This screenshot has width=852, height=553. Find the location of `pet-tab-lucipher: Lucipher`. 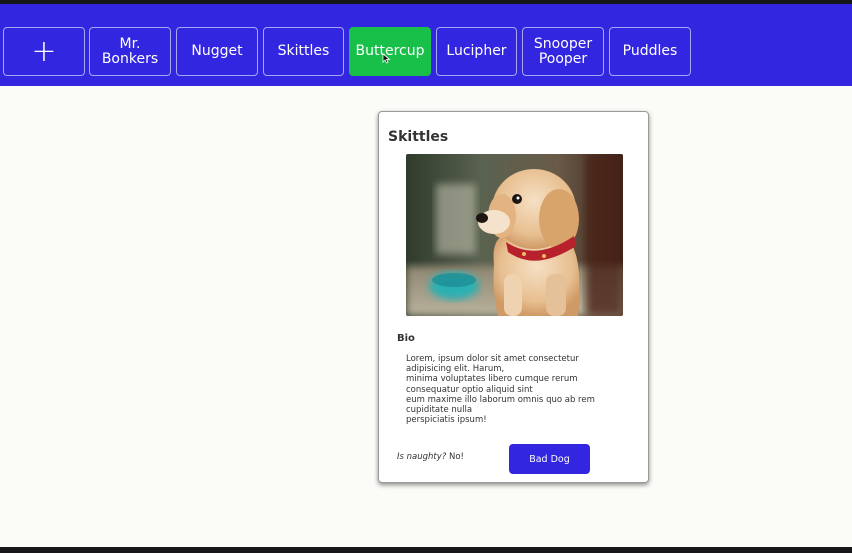

pet-tab-lucipher: Lucipher is located at coordinates (476, 51).